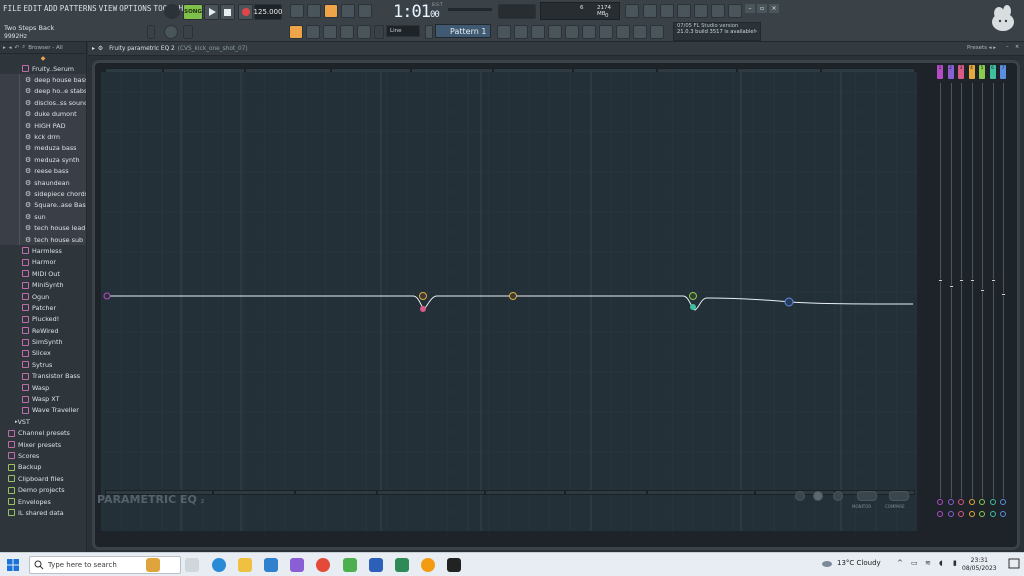  What do you see at coordinates (43, 330) in the screenshot?
I see `browser-item: ReWired` at bounding box center [43, 330].